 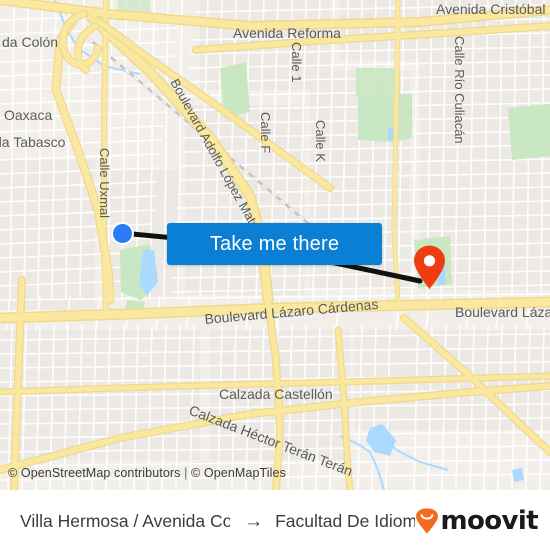 I want to click on moovit-wordmark: moovit, so click(x=489, y=521).